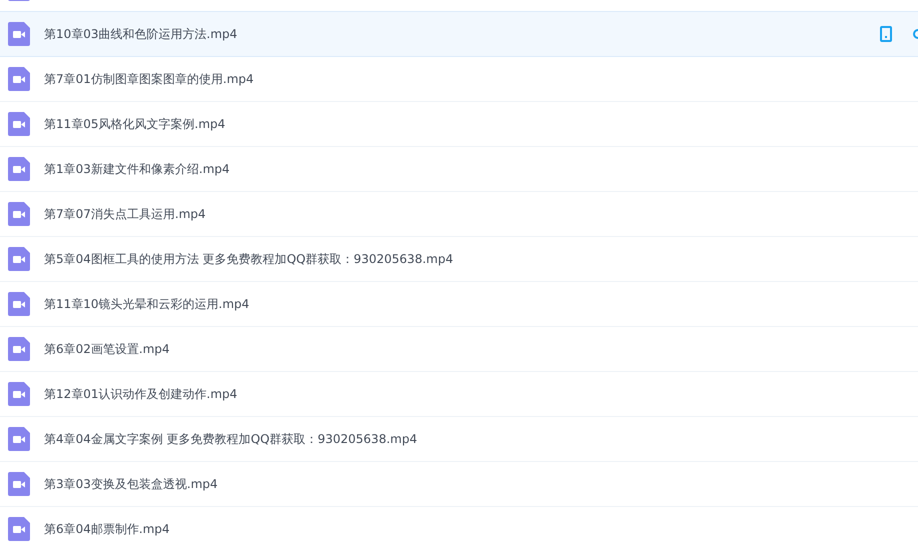 The height and width of the screenshot is (543, 918). What do you see at coordinates (107, 349) in the screenshot?
I see `file-name: 第6章02画笔设置.mp4` at bounding box center [107, 349].